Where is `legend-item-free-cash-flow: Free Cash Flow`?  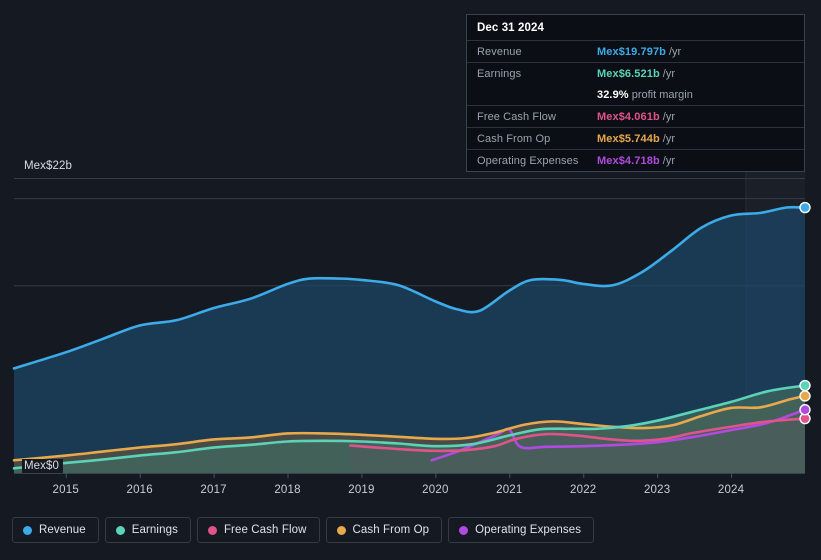 legend-item-free-cash-flow: Free Cash Flow is located at coordinates (258, 530).